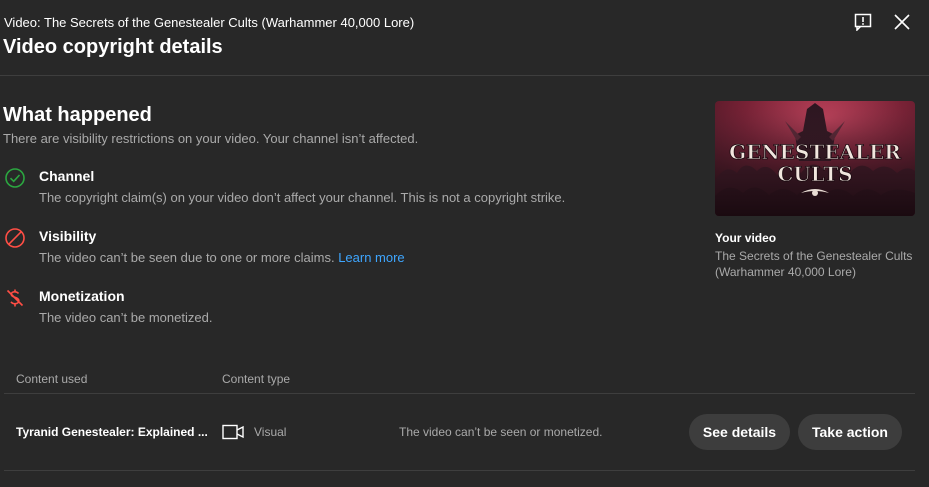  I want to click on status-label: Visibility, so click(68, 236).